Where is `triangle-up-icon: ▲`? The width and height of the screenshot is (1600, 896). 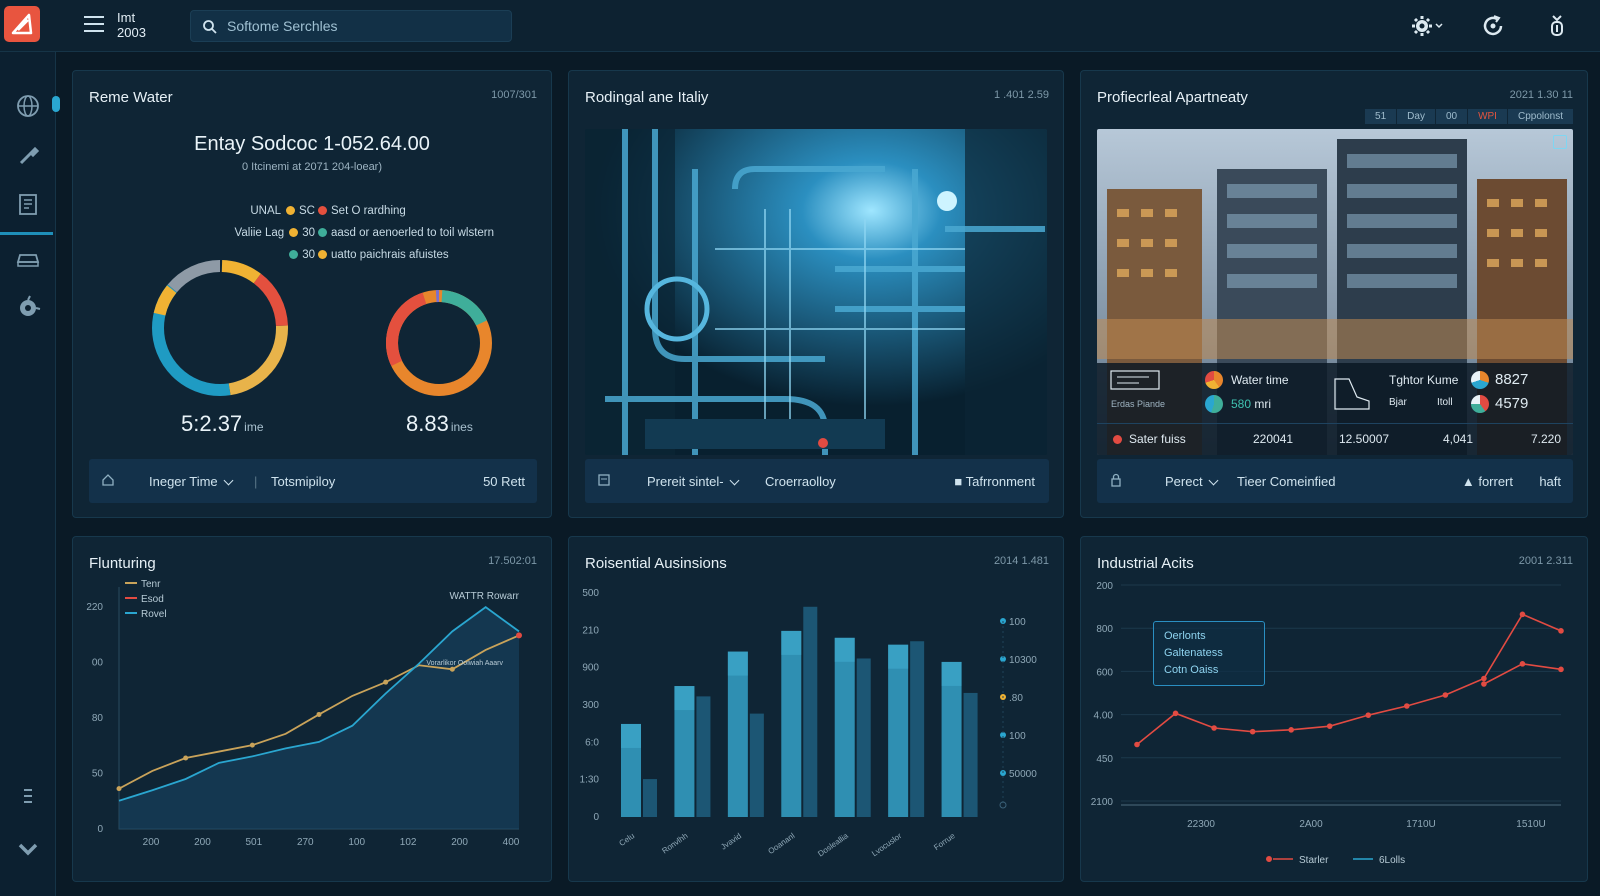 triangle-up-icon: ▲ is located at coordinates (1470, 481).